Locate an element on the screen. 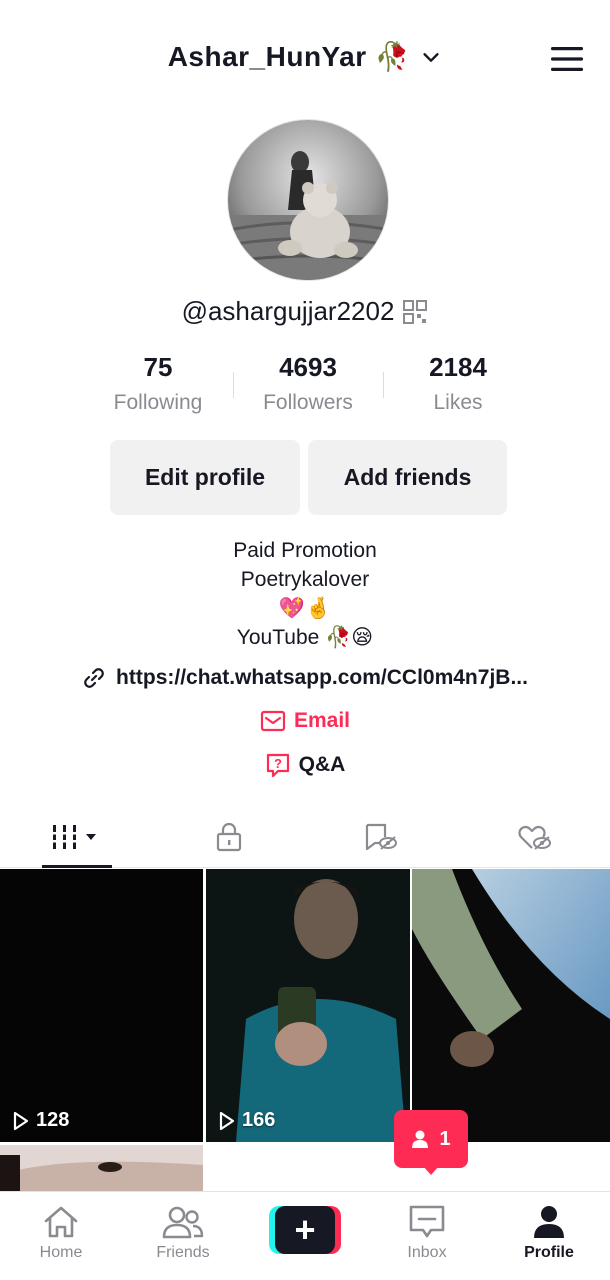 The width and height of the screenshot is (610, 1280). qr-code-icon is located at coordinates (415, 312).